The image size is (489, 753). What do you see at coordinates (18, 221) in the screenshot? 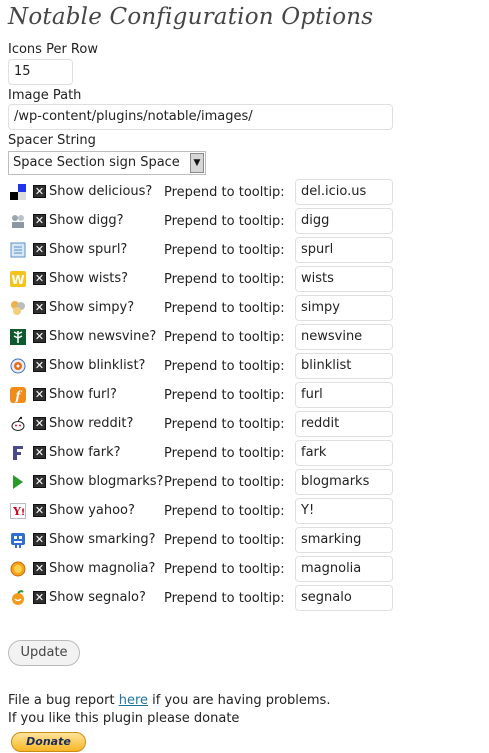
I see `digg-icon` at bounding box center [18, 221].